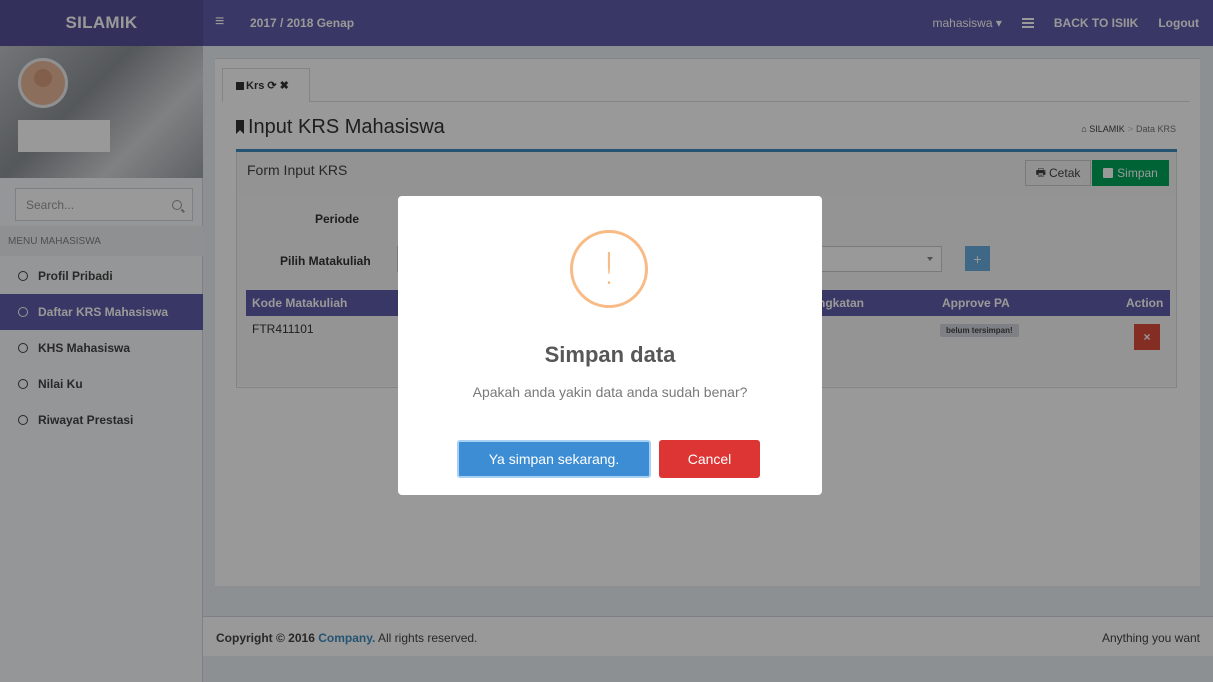  Describe the element at coordinates (610, 354) in the screenshot. I see `dialog-title: Simpan data` at that location.